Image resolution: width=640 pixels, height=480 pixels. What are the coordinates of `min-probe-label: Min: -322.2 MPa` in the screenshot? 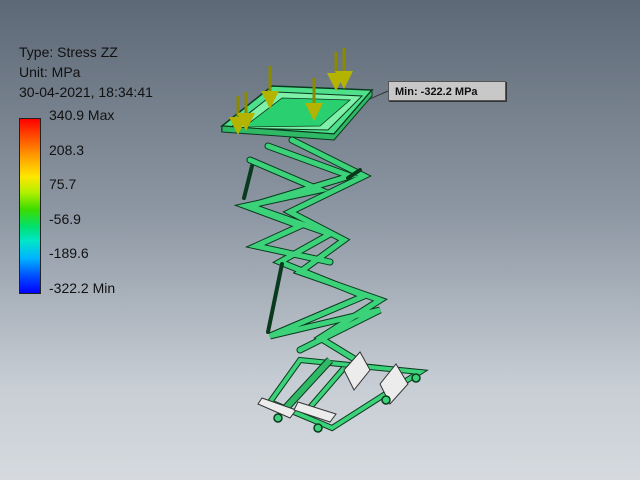 It's located at (447, 91).